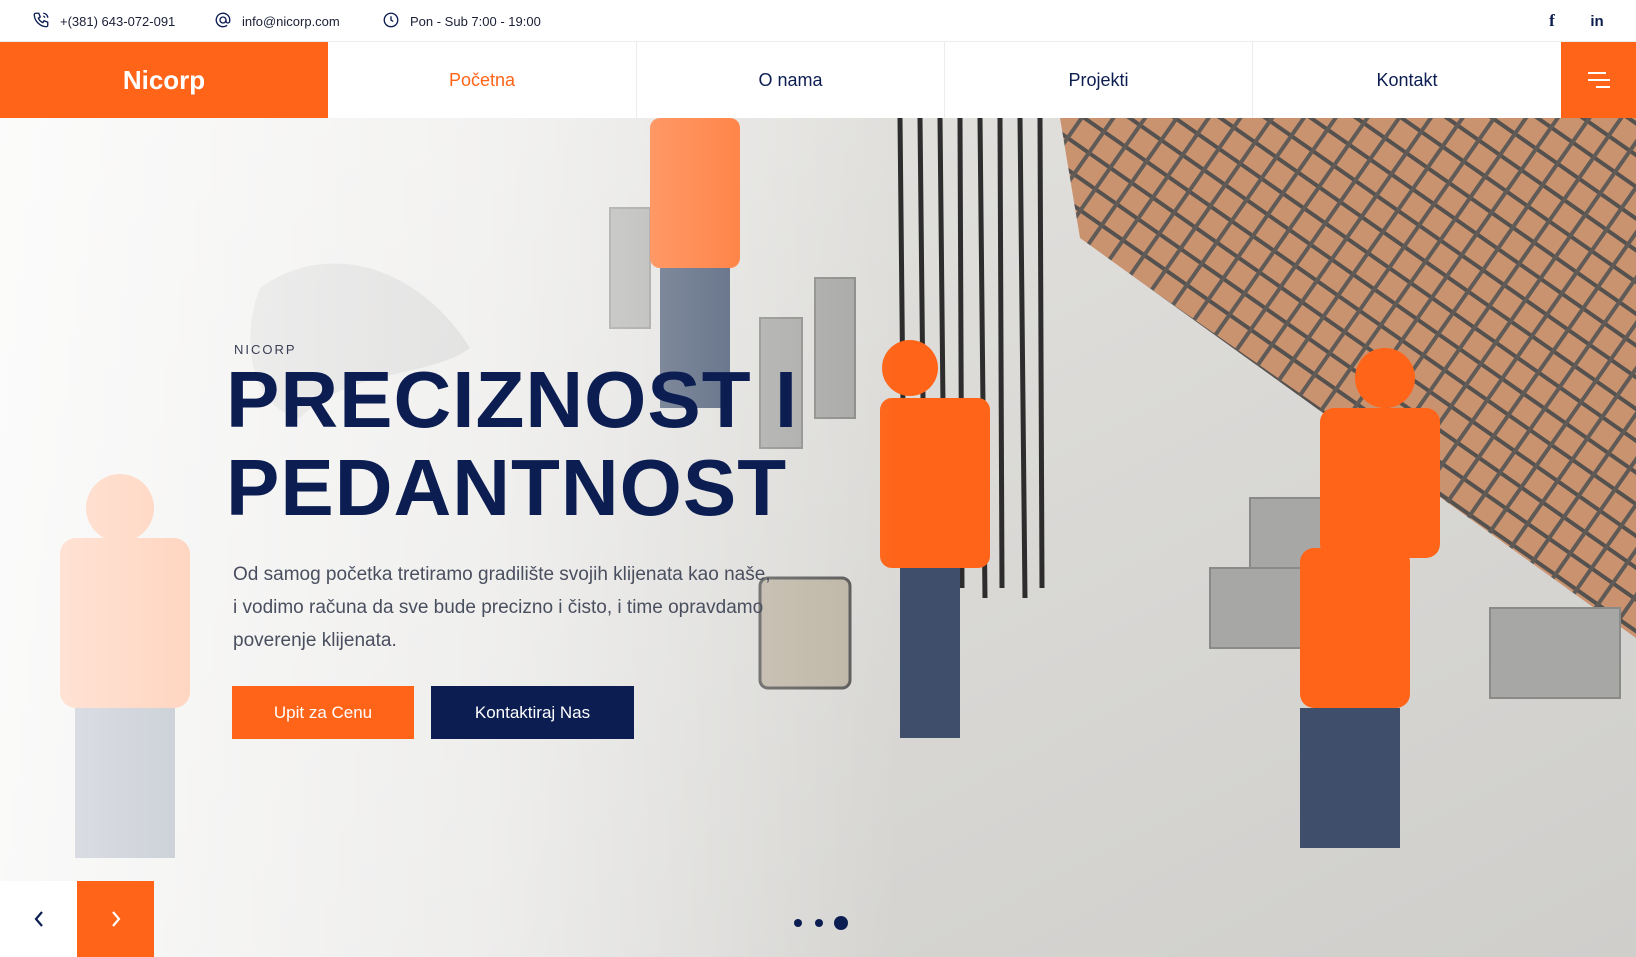 The width and height of the screenshot is (1636, 957). What do you see at coordinates (1098, 80) in the screenshot?
I see `nav-item-projekti: Projekti` at bounding box center [1098, 80].